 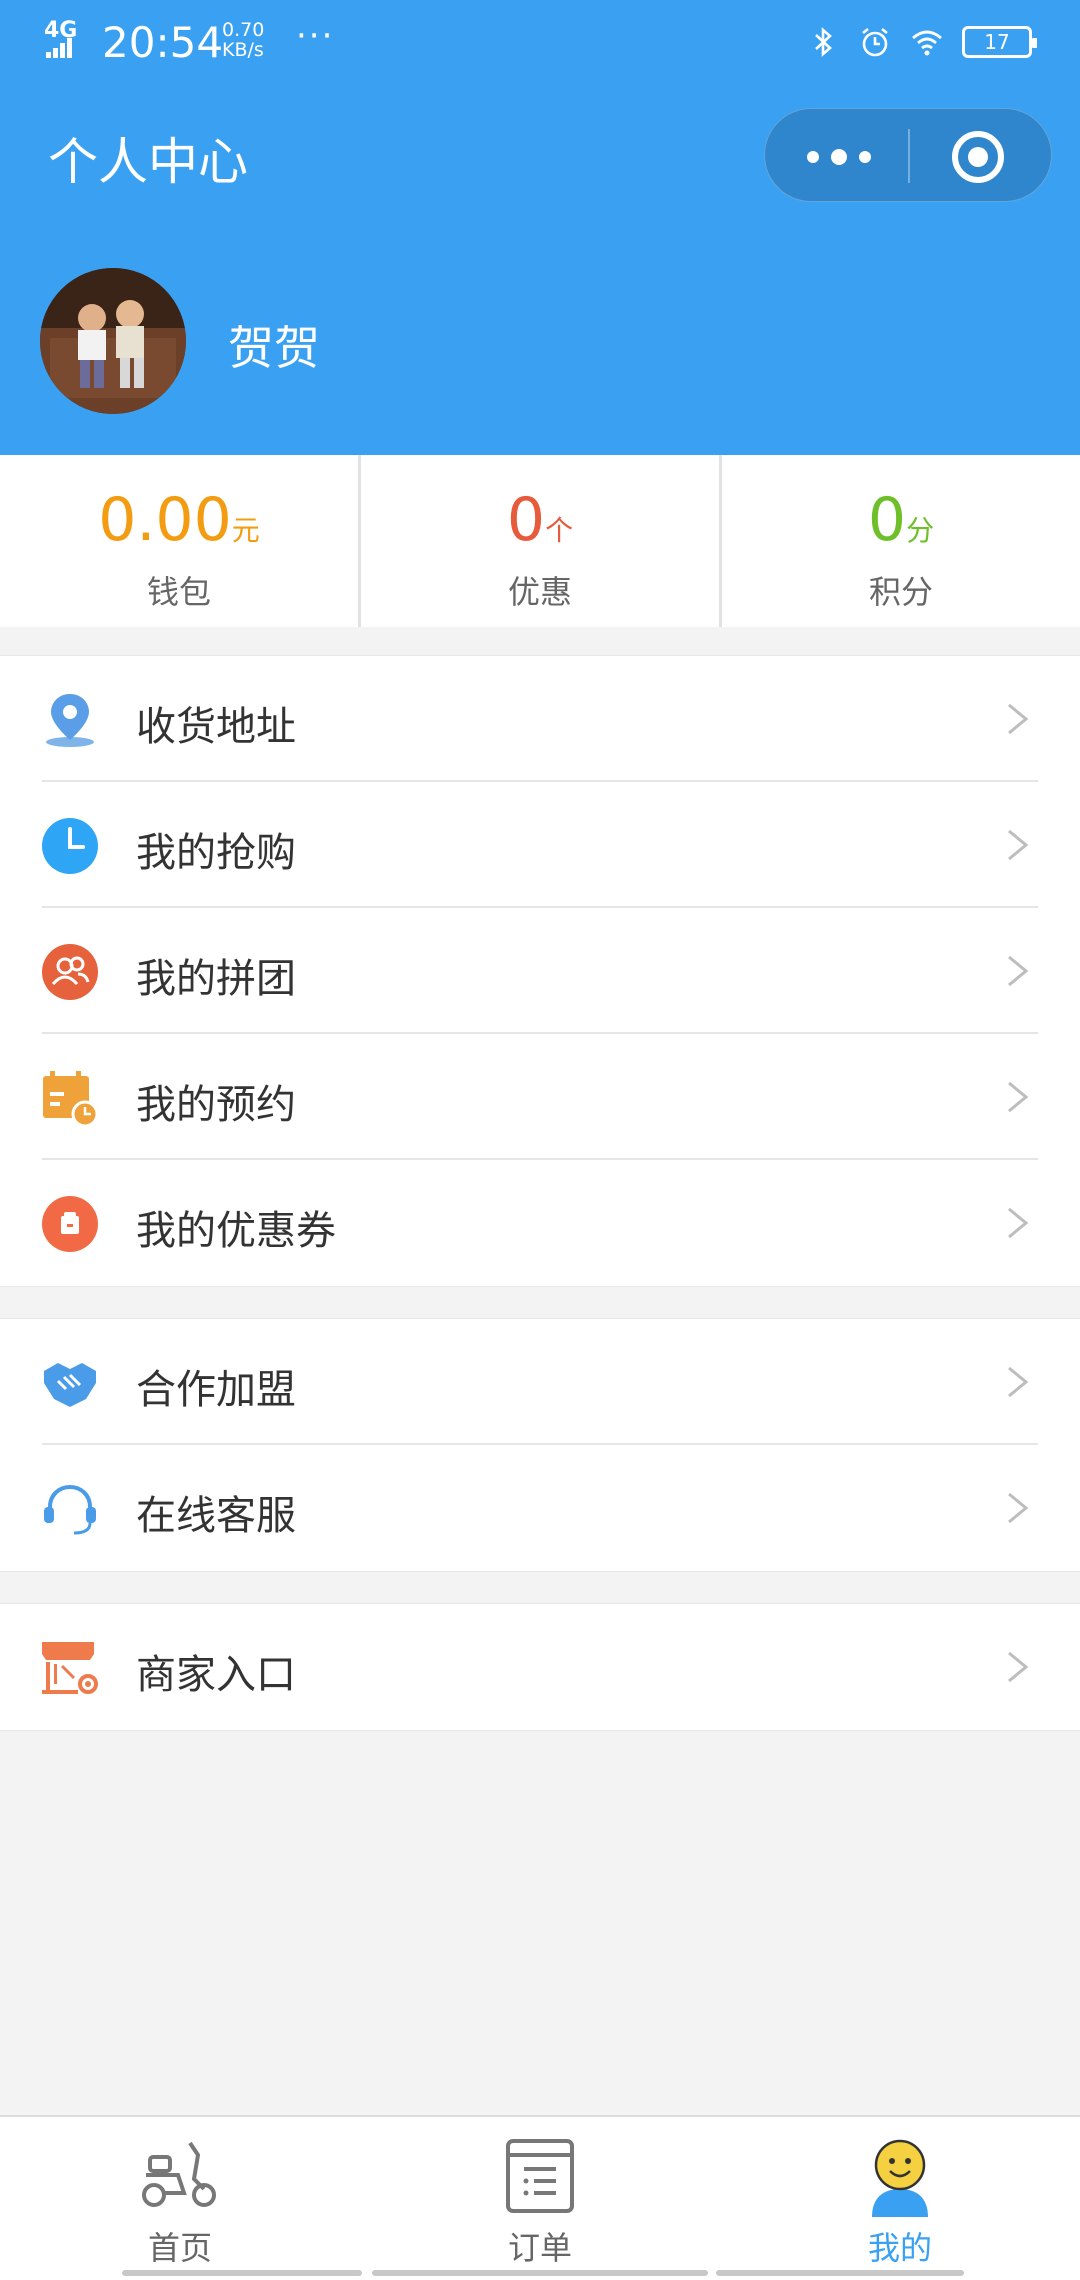 I want to click on wallet-stat: 0.00元 钱包, so click(x=180, y=541).